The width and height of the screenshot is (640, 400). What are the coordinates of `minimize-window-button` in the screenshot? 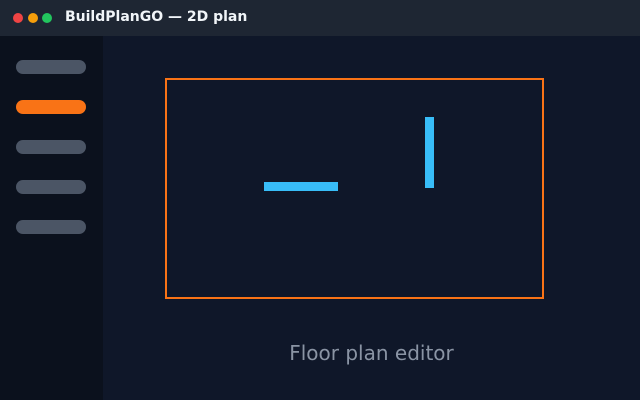 It's located at (33, 18).